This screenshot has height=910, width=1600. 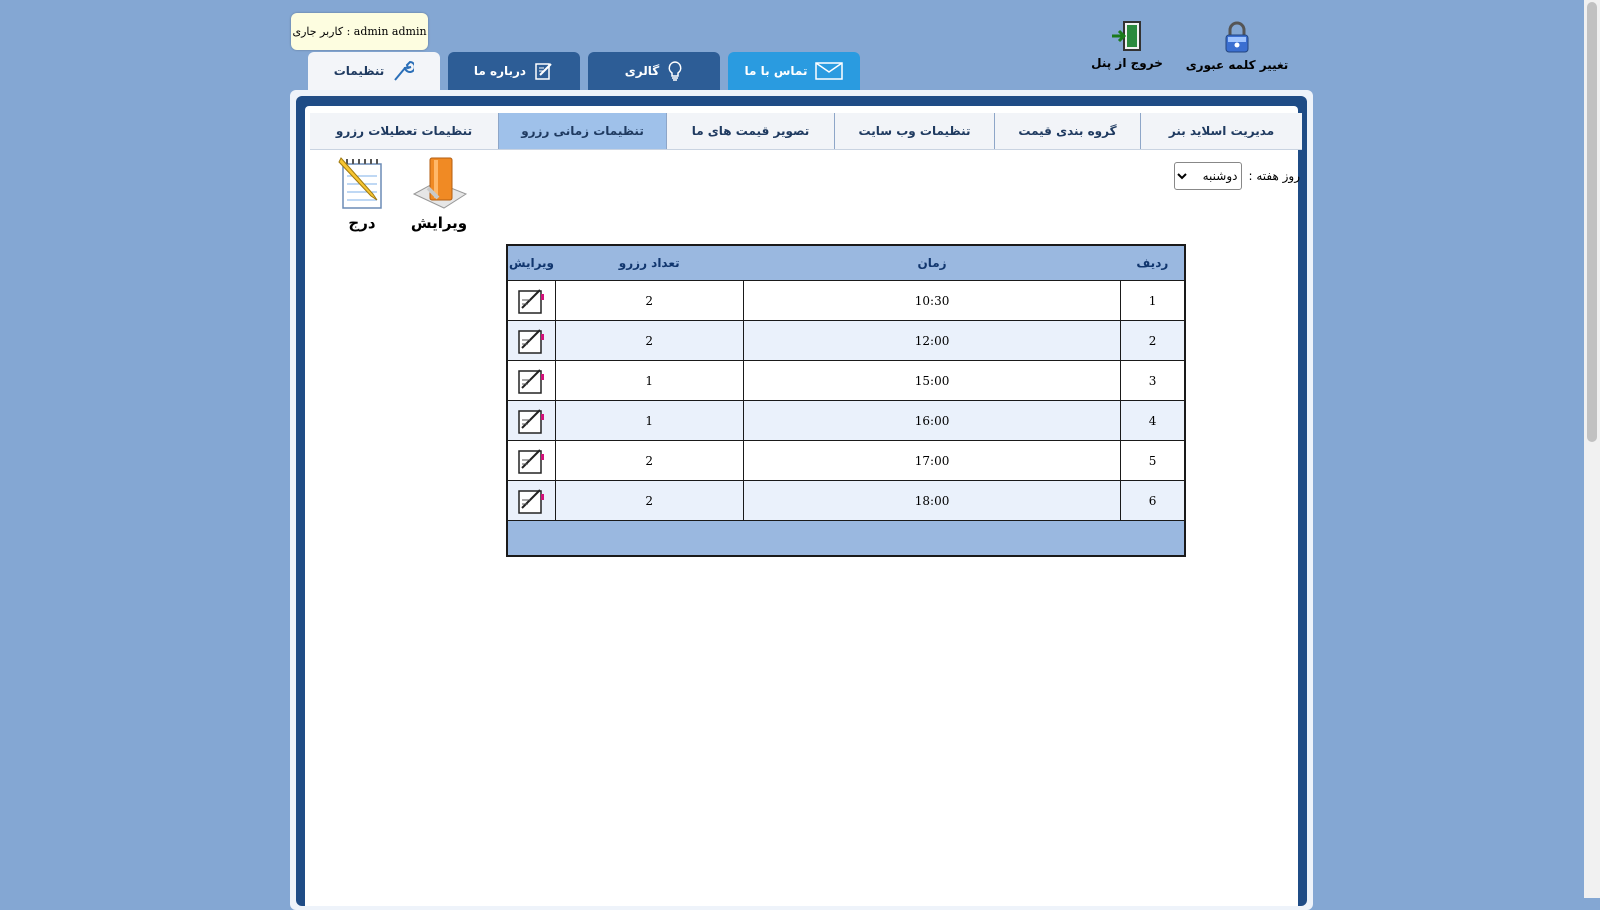 I want to click on edit-action-button: ویرایش, so click(x=439, y=193).